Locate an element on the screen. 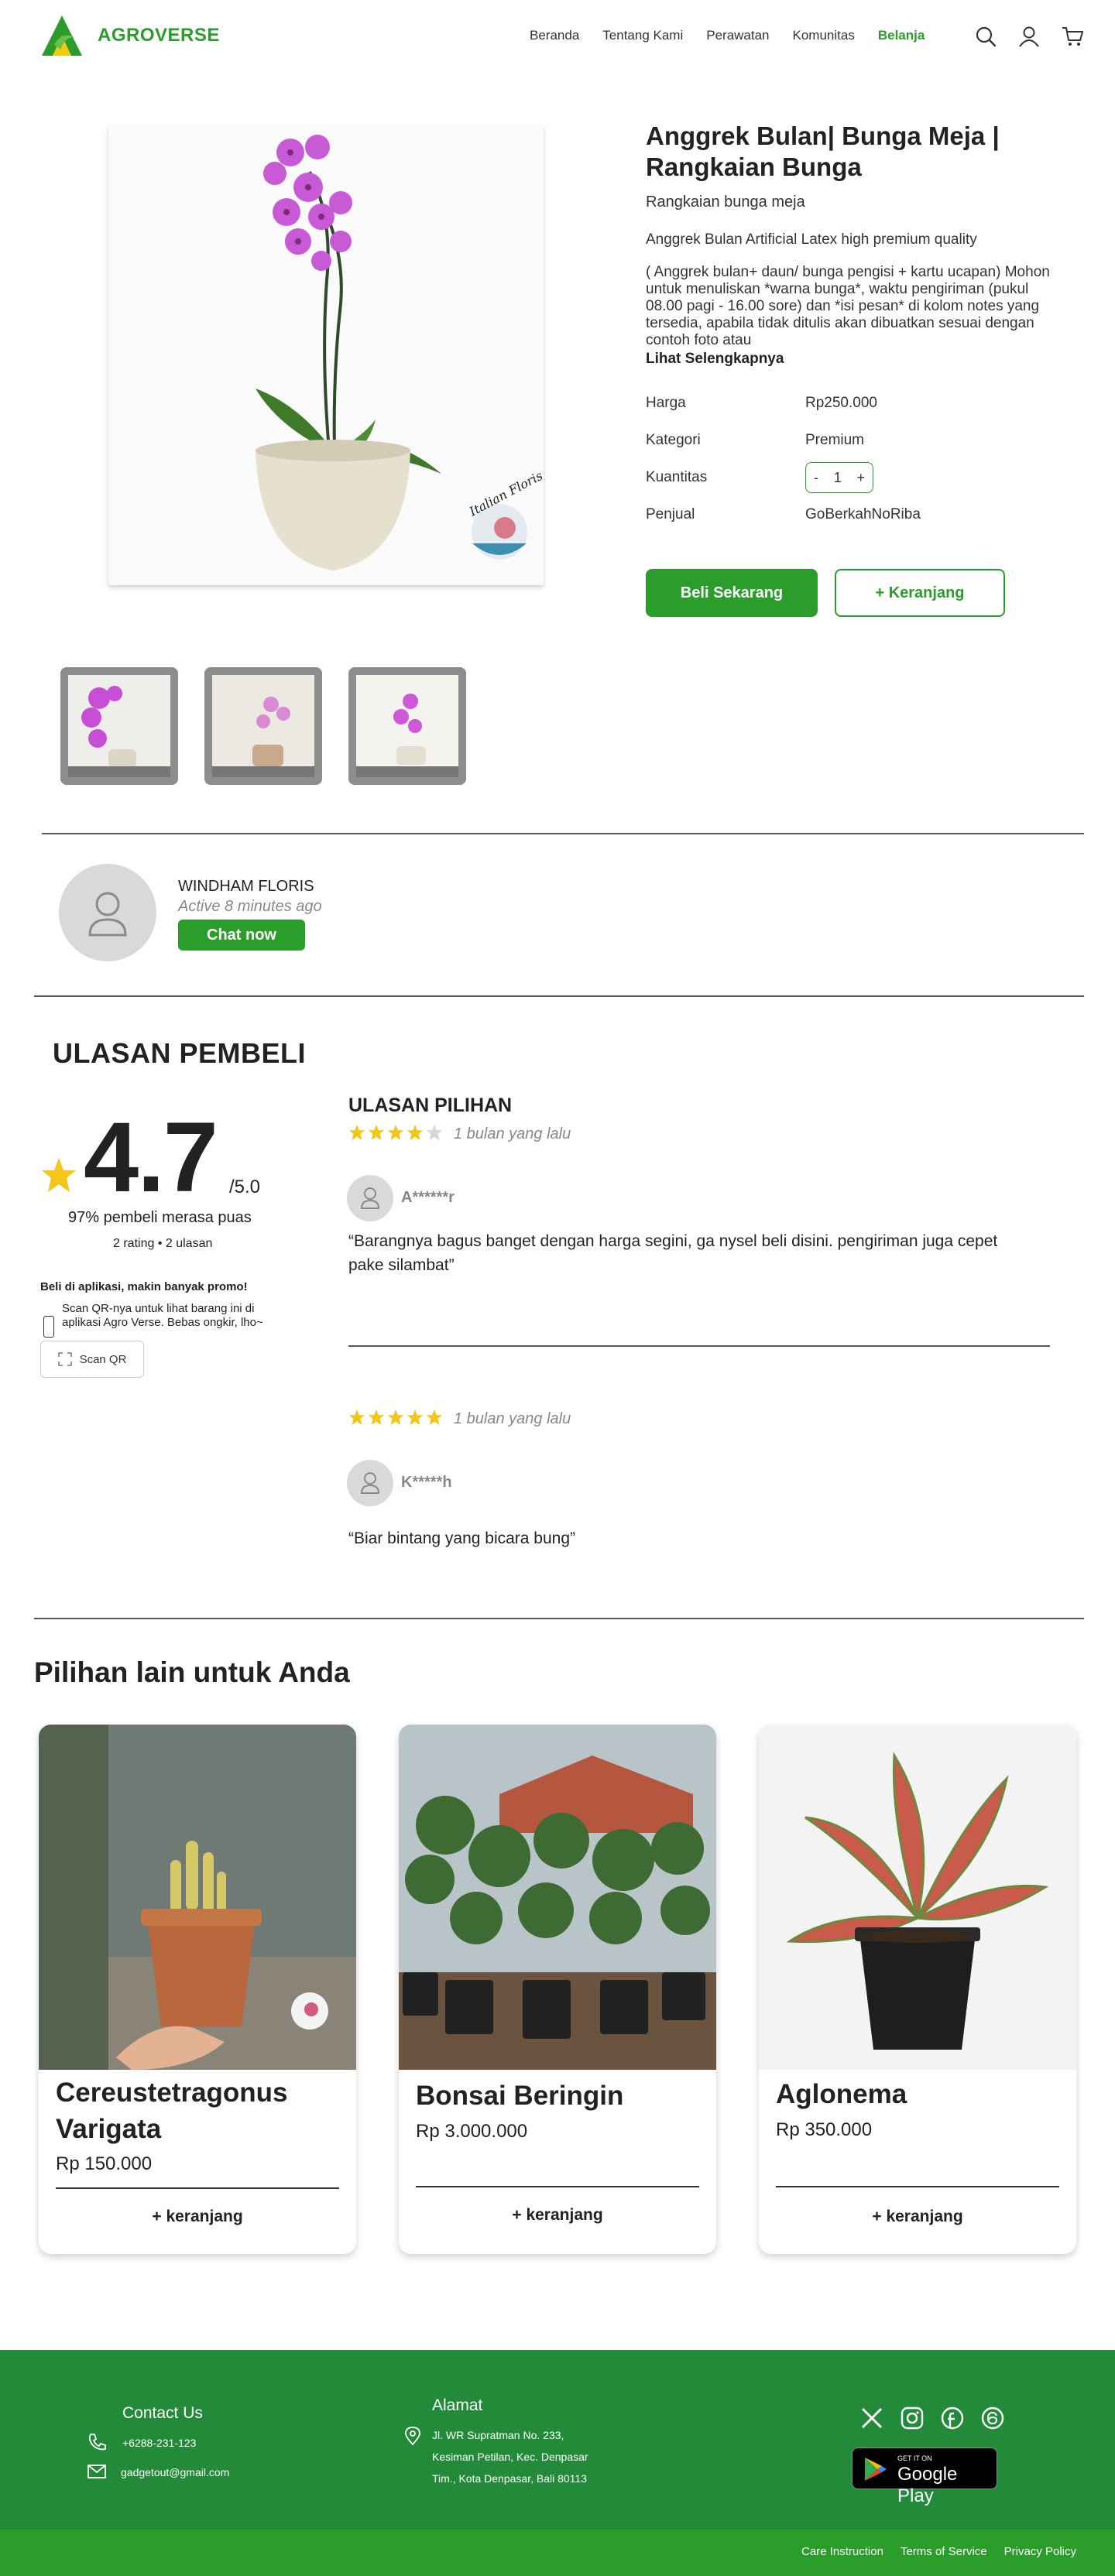 The height and width of the screenshot is (2576, 1115). rating-count: 2 rating is located at coordinates (134, 1243).